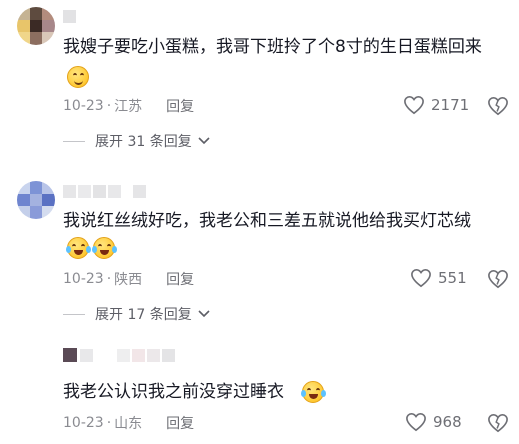 This screenshot has width=519, height=444. I want to click on like-button: 968, so click(433, 422).